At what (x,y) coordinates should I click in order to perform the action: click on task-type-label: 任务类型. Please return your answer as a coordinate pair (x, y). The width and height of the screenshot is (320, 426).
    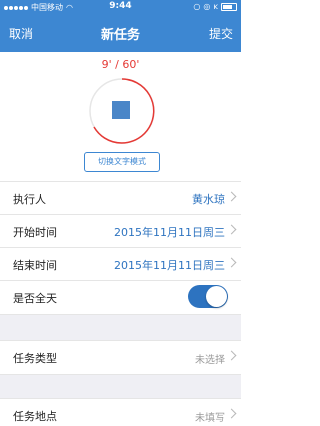
    Looking at the image, I should click on (35, 358).